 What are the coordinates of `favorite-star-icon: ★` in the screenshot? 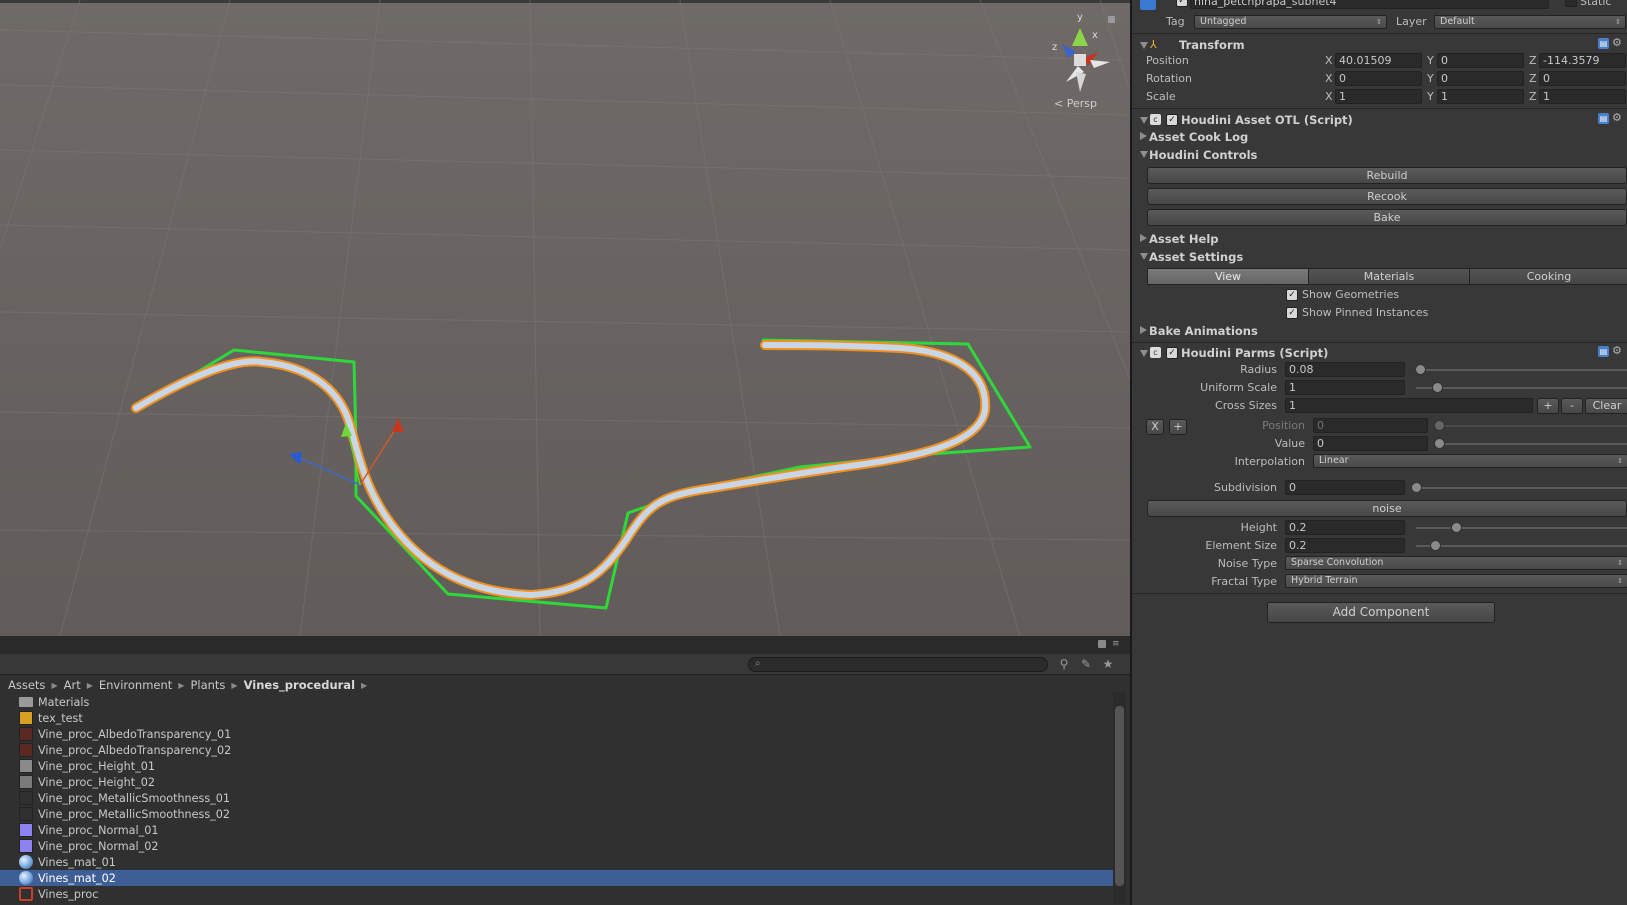 It's located at (1108, 664).